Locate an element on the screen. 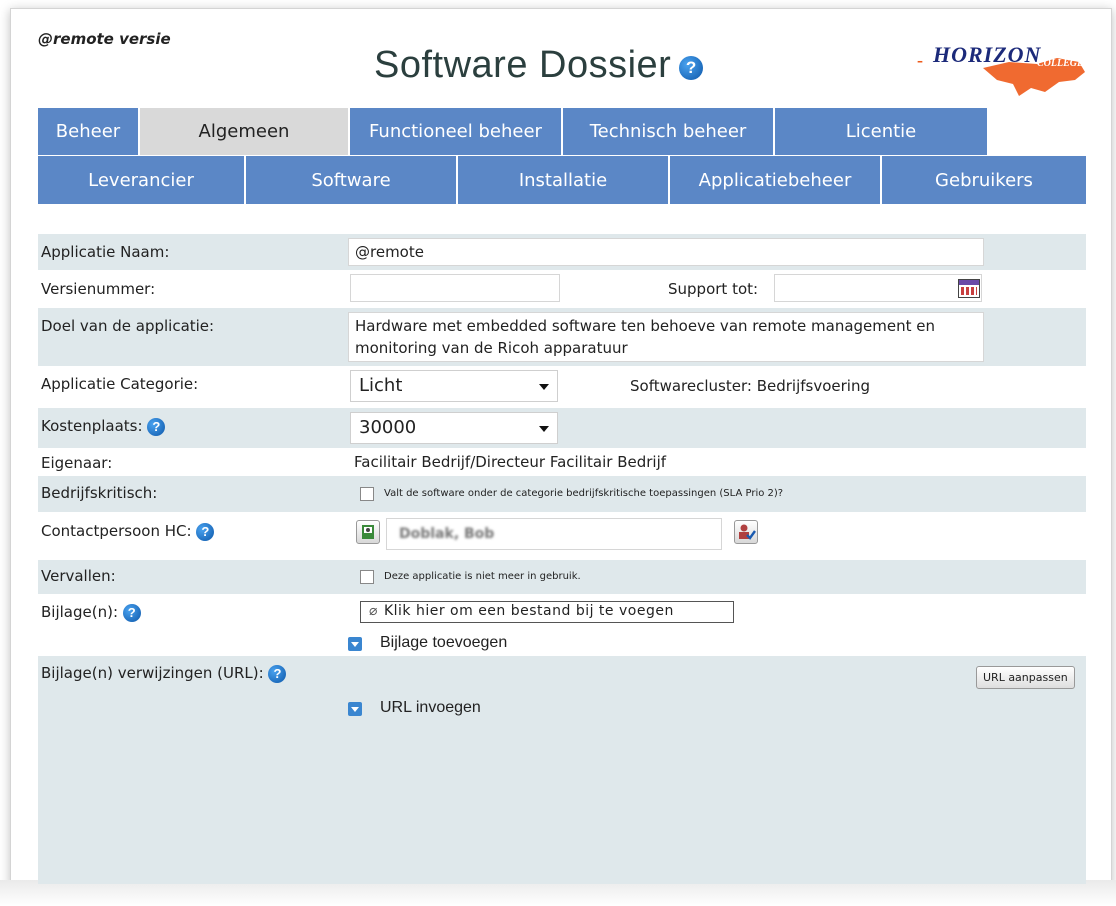 The image size is (1116, 906). url-attachments-label-text: Bijlage(n) verwijzingen (URL): is located at coordinates (152, 673).